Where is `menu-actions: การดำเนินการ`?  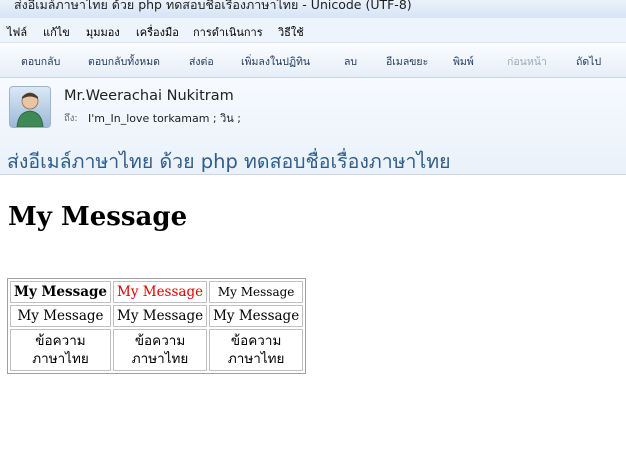 menu-actions: การดำเนินการ is located at coordinates (228, 32).